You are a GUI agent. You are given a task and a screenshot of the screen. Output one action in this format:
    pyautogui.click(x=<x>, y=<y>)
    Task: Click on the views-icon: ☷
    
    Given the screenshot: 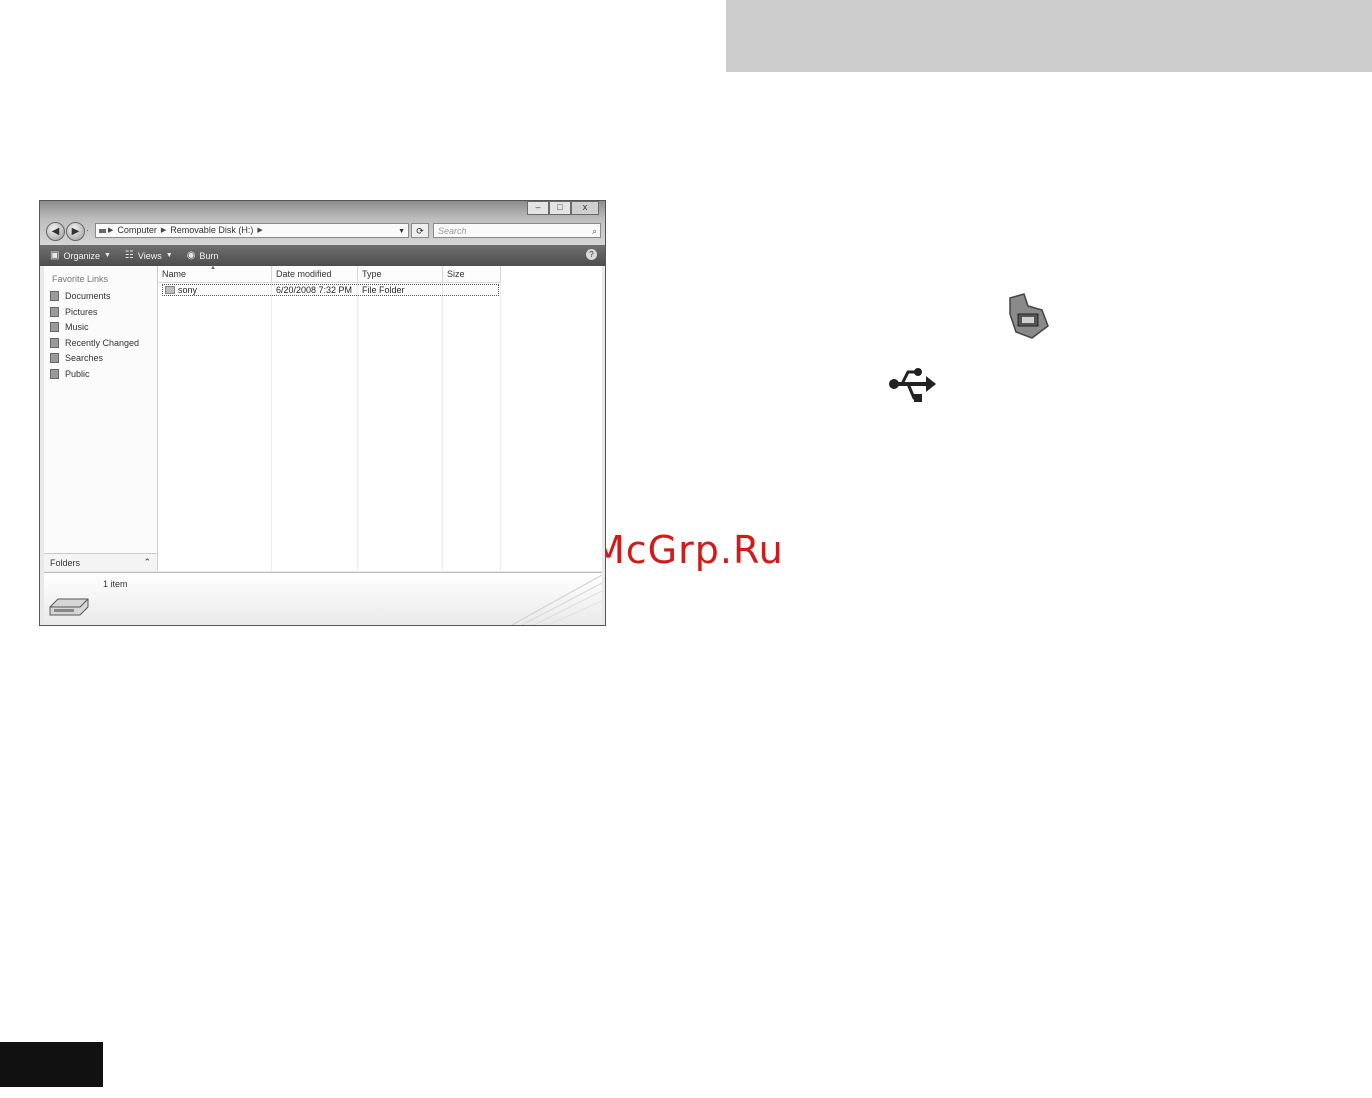 What is the action you would take?
    pyautogui.click(x=129, y=255)
    